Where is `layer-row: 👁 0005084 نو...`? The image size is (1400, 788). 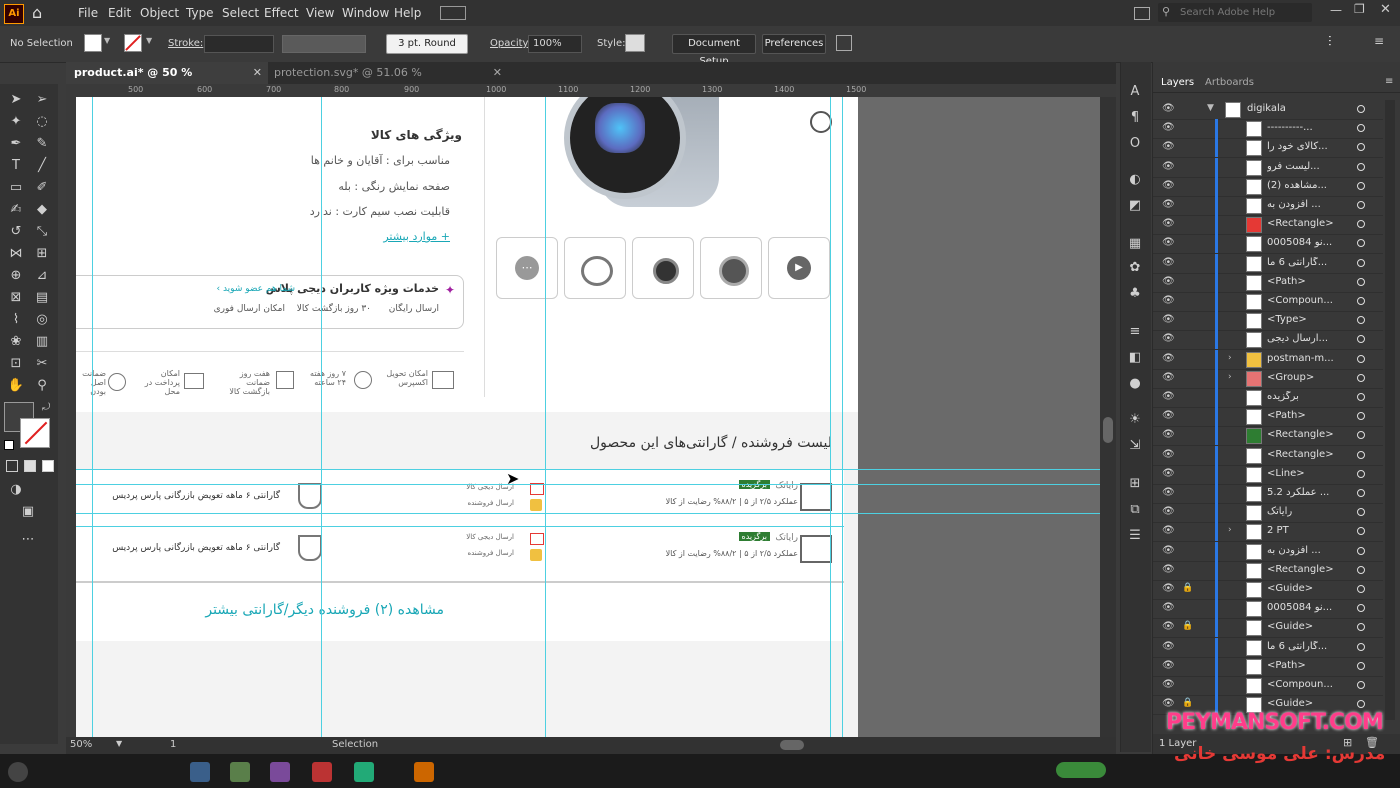 layer-row: 👁 0005084 نو... is located at coordinates (1268, 609).